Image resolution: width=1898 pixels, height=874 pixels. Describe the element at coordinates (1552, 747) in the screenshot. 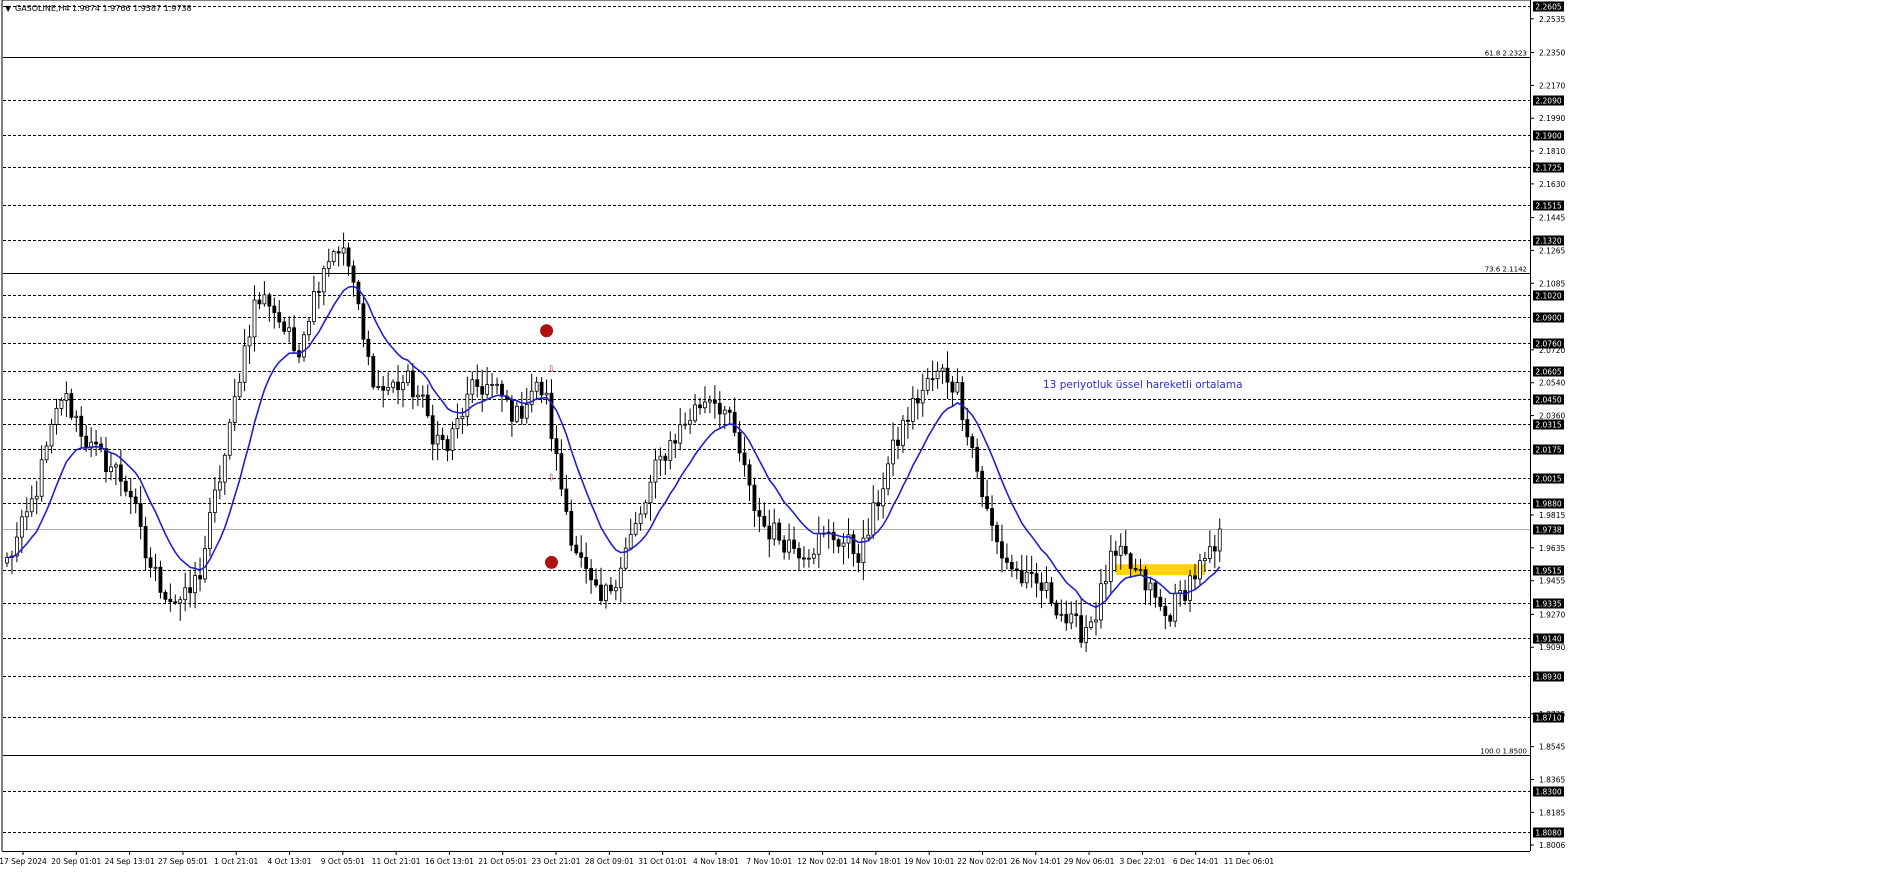

I see `price-tick-label: 1.8545` at that location.